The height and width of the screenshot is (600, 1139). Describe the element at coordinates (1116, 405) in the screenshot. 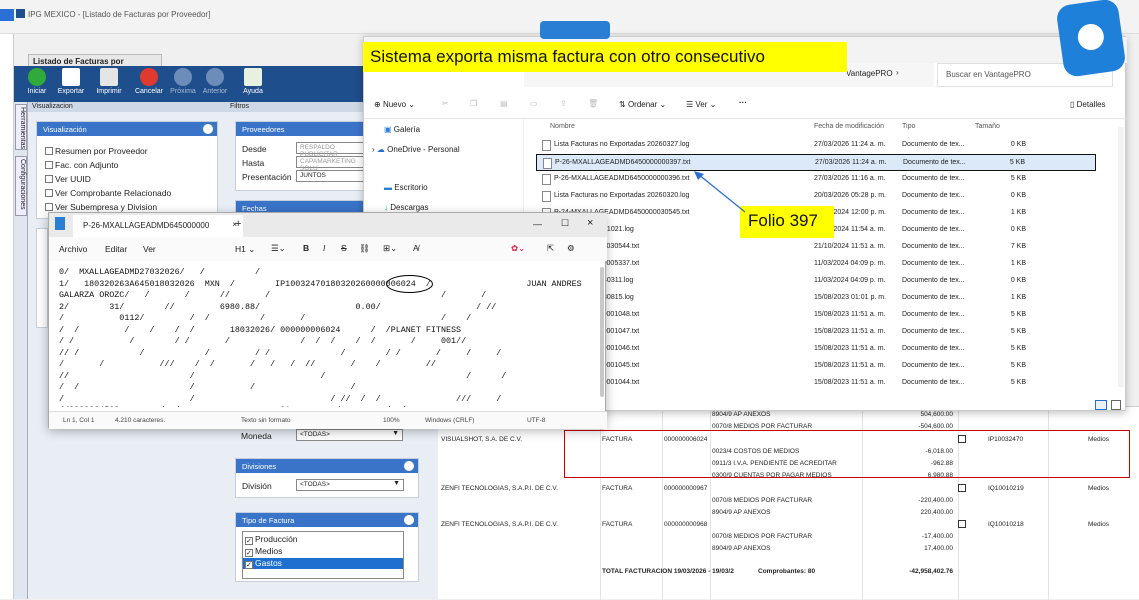

I see `tiles-view-icon` at that location.